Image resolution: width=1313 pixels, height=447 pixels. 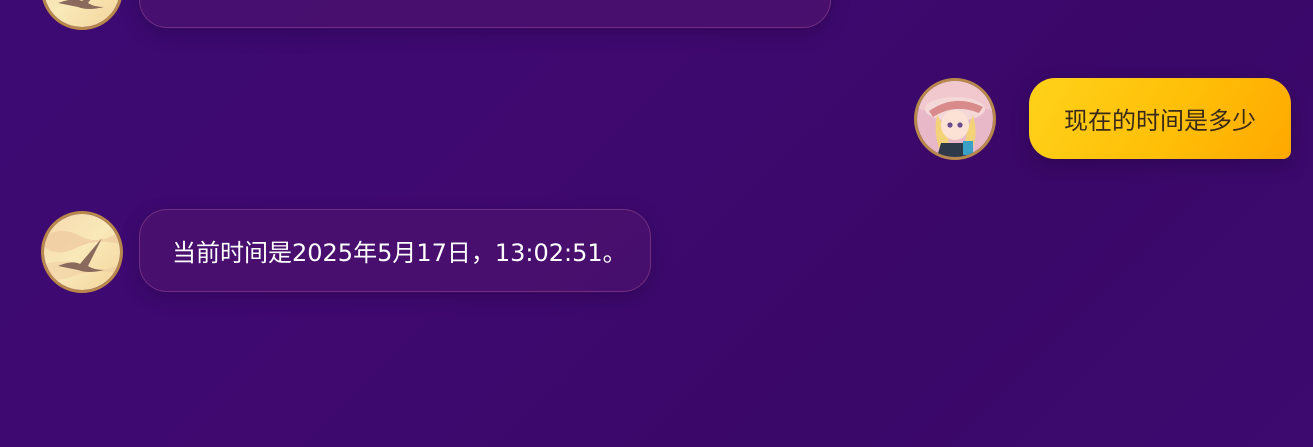 I want to click on user-message-bubble: 现在的时间是多少, so click(x=1160, y=118).